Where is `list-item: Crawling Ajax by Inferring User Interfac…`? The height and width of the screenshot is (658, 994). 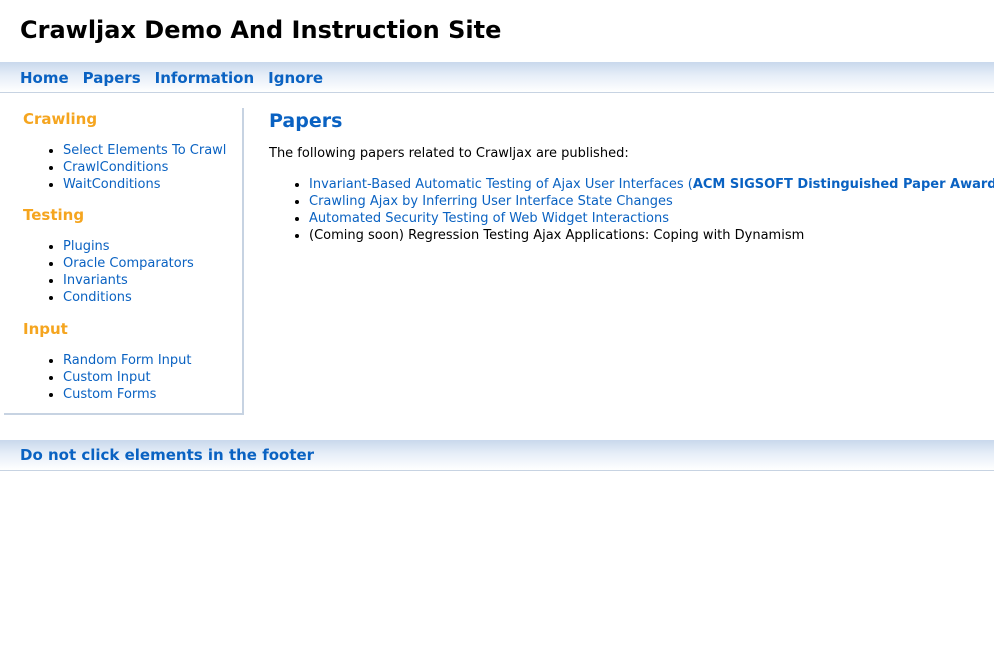 list-item: Crawling Ajax by Inferring User Interfac… is located at coordinates (639, 201).